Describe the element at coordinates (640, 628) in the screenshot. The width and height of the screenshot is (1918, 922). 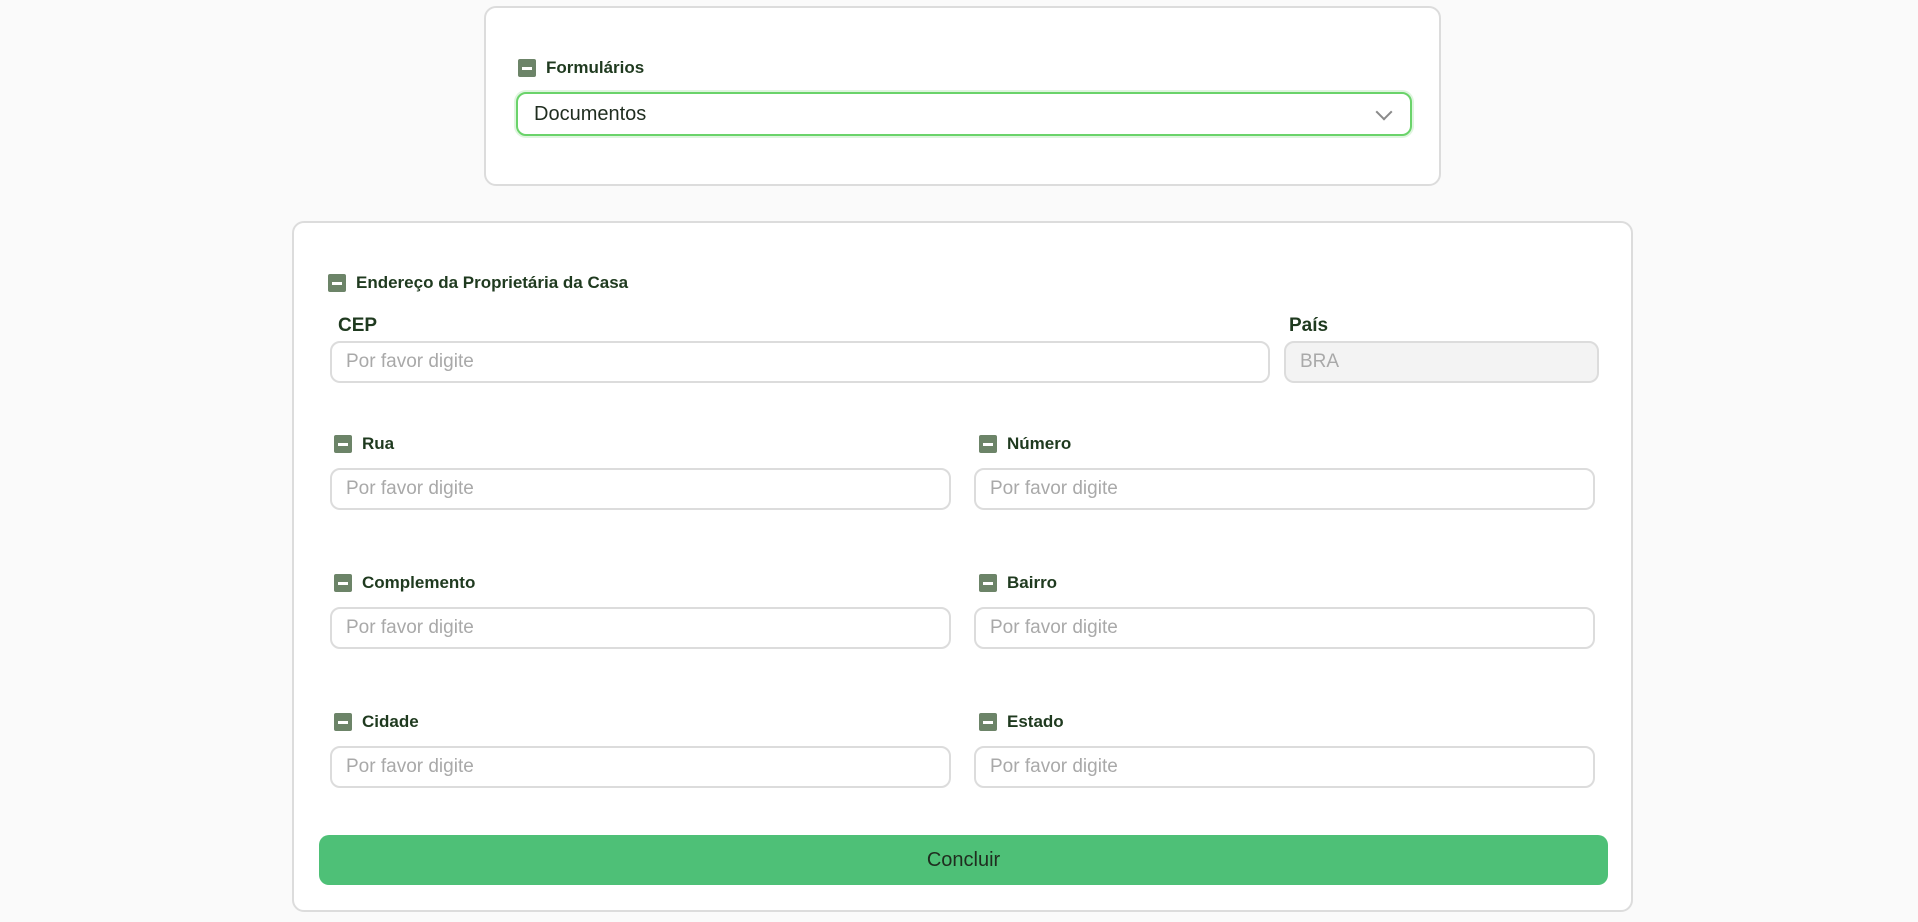
I see `complement-input` at that location.